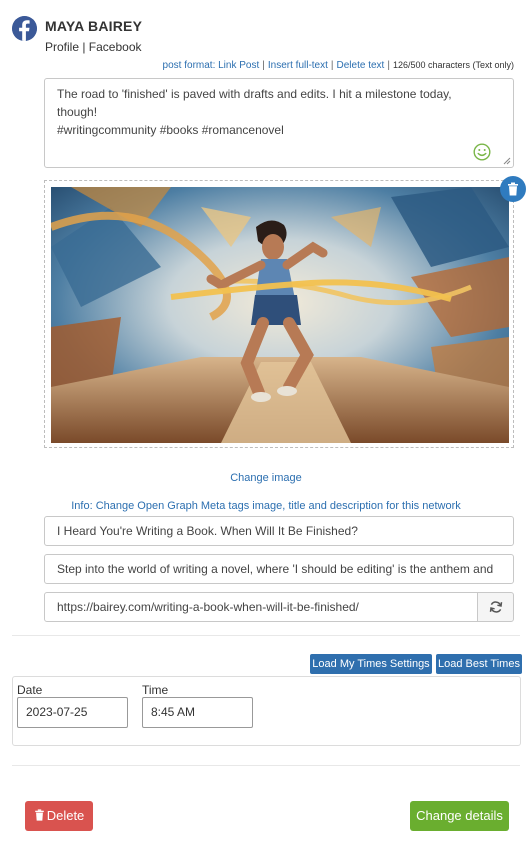 The image size is (532, 842). What do you see at coordinates (459, 816) in the screenshot?
I see `change-details-button: Change details` at bounding box center [459, 816].